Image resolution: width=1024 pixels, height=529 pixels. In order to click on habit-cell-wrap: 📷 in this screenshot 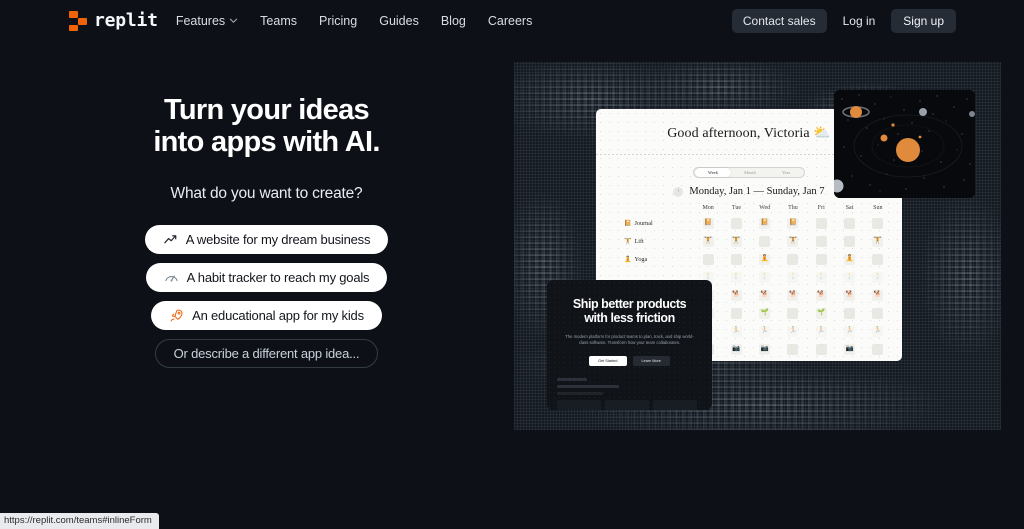, I will do `click(736, 349)`.